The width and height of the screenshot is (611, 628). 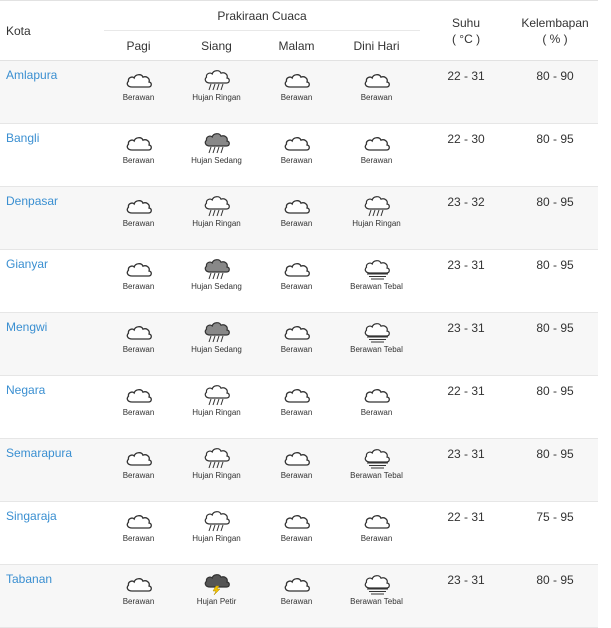 What do you see at coordinates (52, 92) in the screenshot?
I see `city-cell: Amlapura` at bounding box center [52, 92].